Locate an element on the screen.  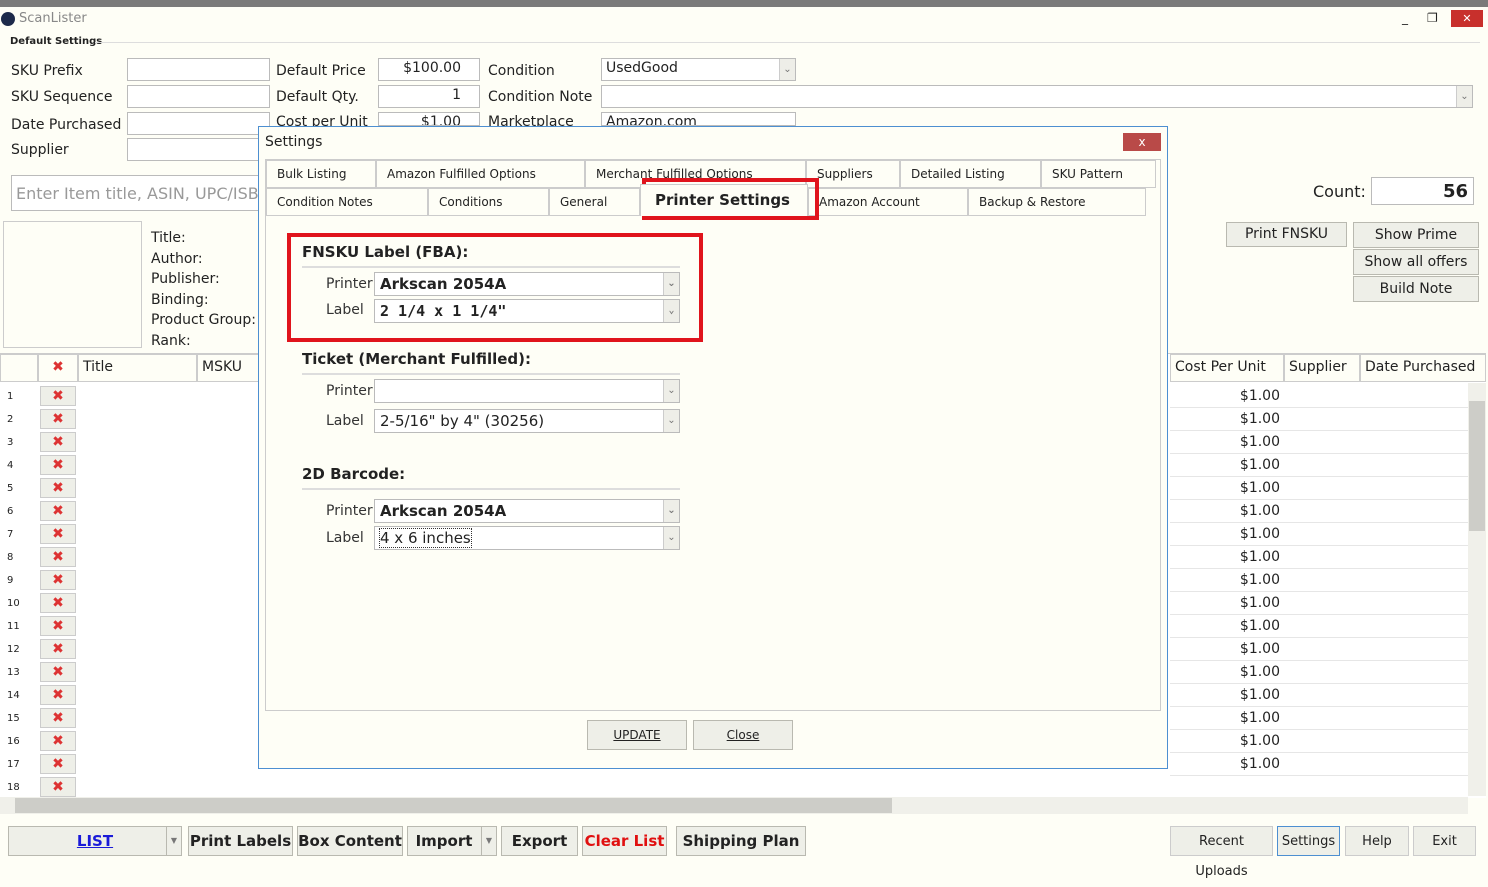
minimize-button: _ is located at coordinates (1405, 18).